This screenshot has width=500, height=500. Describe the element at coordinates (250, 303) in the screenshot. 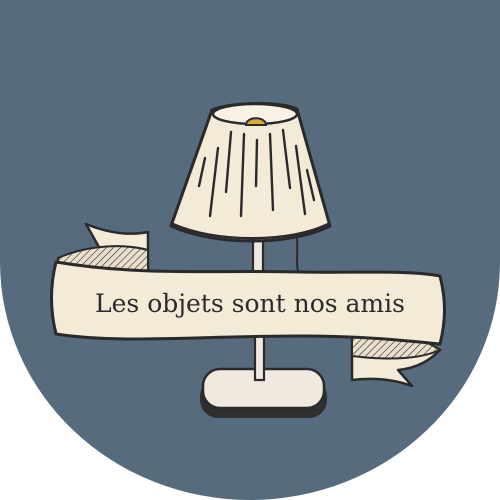

I see `tagline-text: Les objets sont nos amis` at that location.